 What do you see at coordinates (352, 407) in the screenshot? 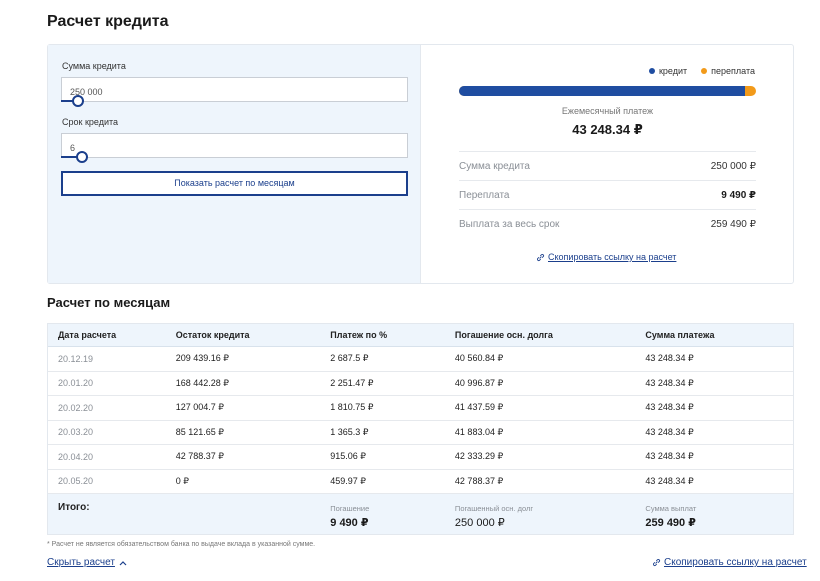
I see `cell-interest: 1 810.75 ₽` at bounding box center [352, 407].